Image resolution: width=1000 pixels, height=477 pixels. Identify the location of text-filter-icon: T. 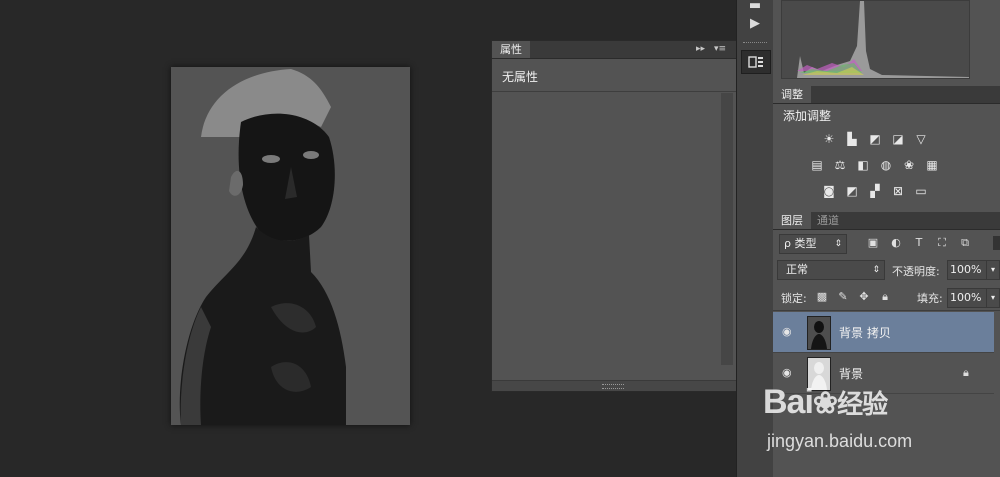
(919, 242).